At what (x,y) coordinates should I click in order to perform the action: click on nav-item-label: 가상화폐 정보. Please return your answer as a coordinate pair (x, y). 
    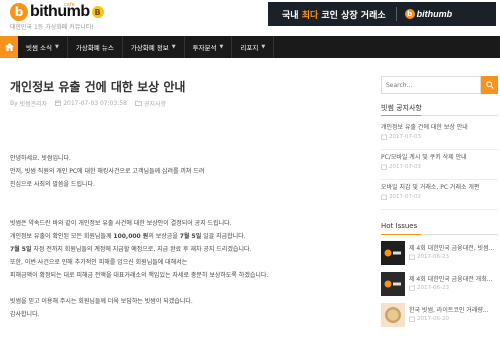
    Looking at the image, I should click on (149, 48).